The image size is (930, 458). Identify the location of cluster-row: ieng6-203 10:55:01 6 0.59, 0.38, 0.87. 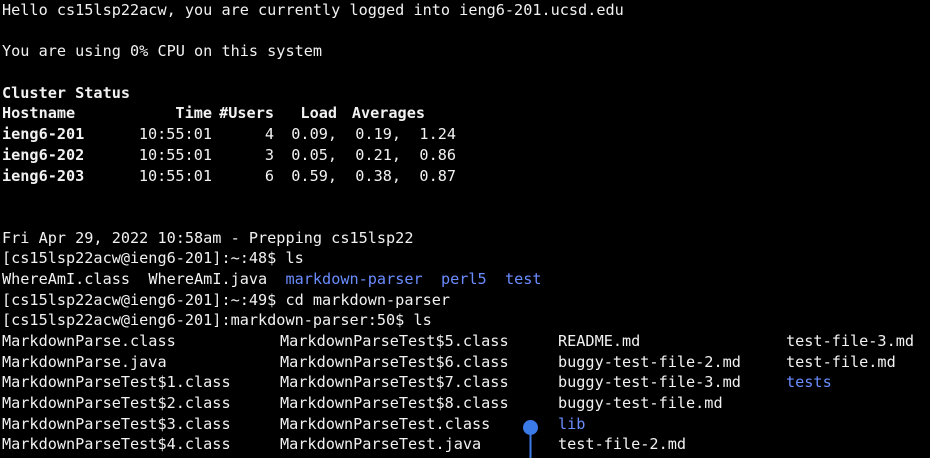
(466, 176).